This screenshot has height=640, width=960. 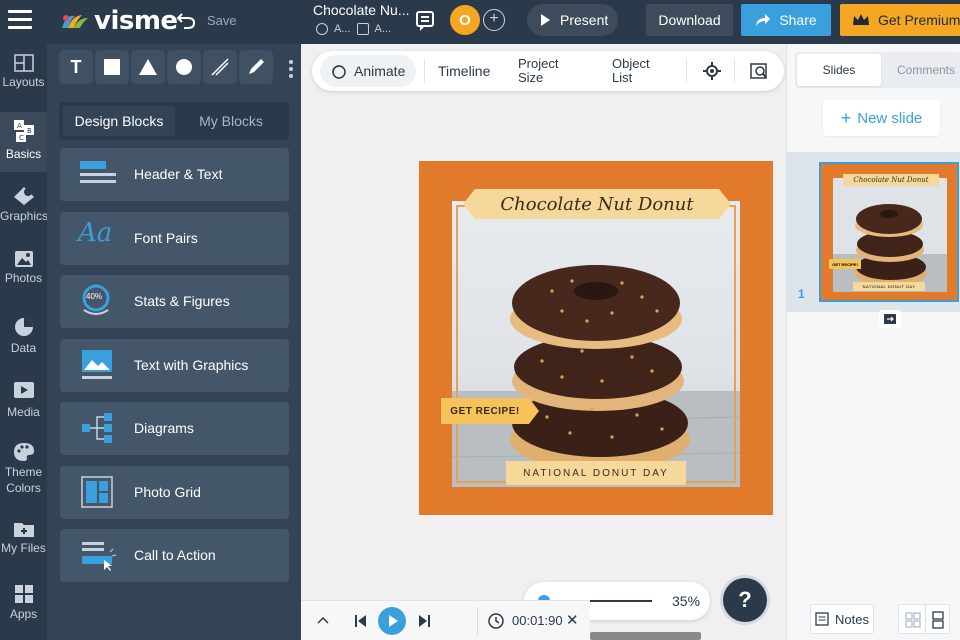 I want to click on rail-item-graphics: Graphics, so click(x=24, y=205).